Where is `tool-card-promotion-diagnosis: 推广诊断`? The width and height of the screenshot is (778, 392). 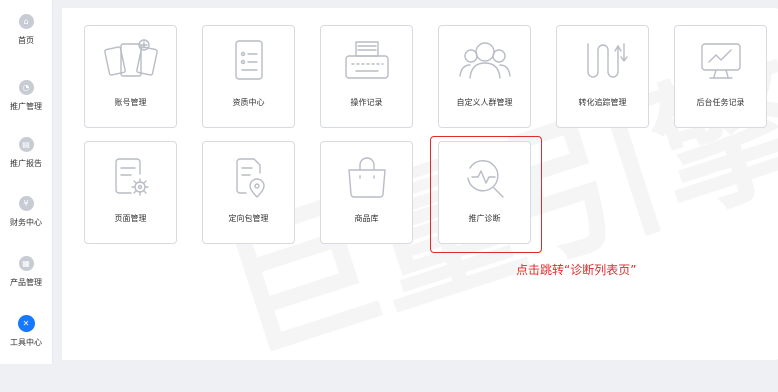 tool-card-promotion-diagnosis: 推广诊断 is located at coordinates (484, 192).